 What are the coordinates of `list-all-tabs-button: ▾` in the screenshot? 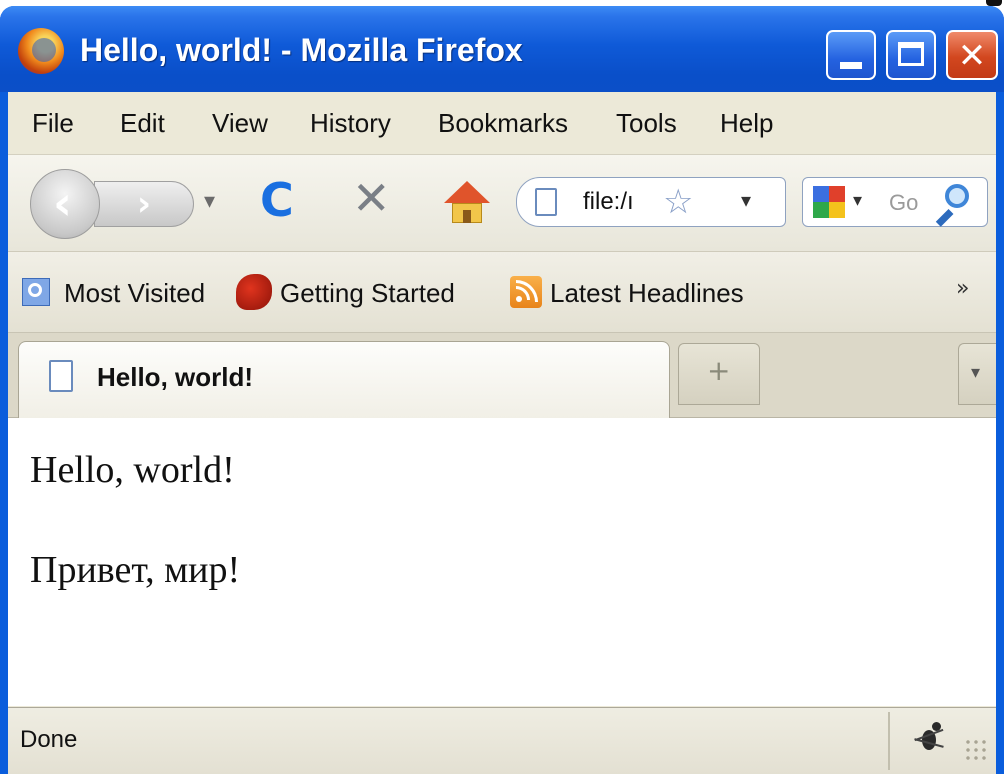 It's located at (977, 374).